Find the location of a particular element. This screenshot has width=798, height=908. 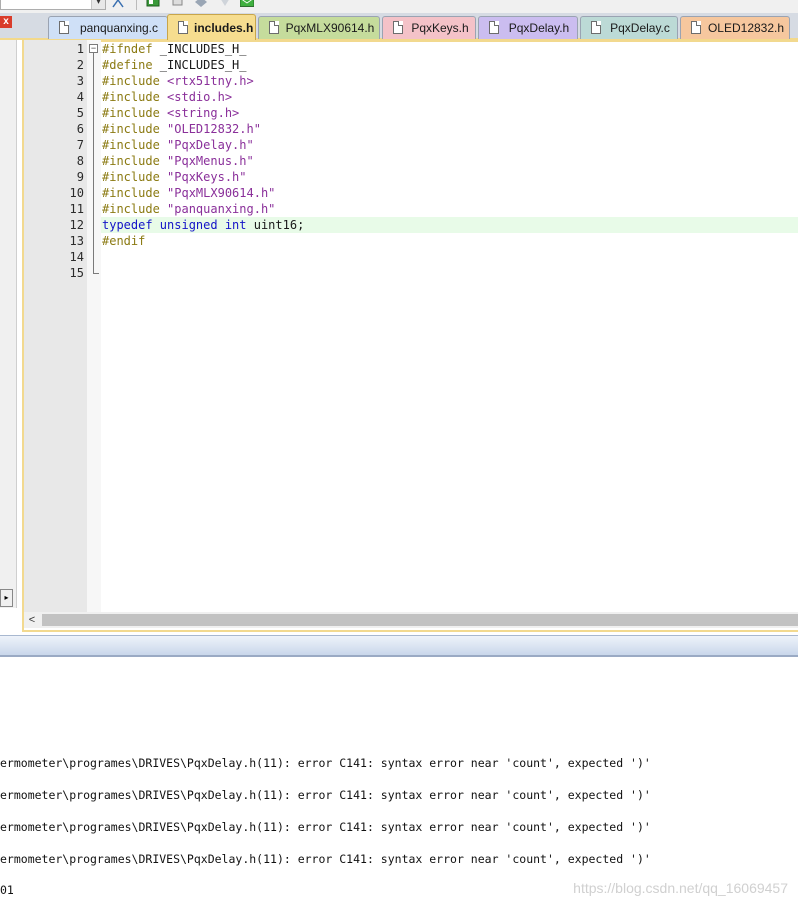

code-line: typedef unsigned int uint16; is located at coordinates (203, 225).